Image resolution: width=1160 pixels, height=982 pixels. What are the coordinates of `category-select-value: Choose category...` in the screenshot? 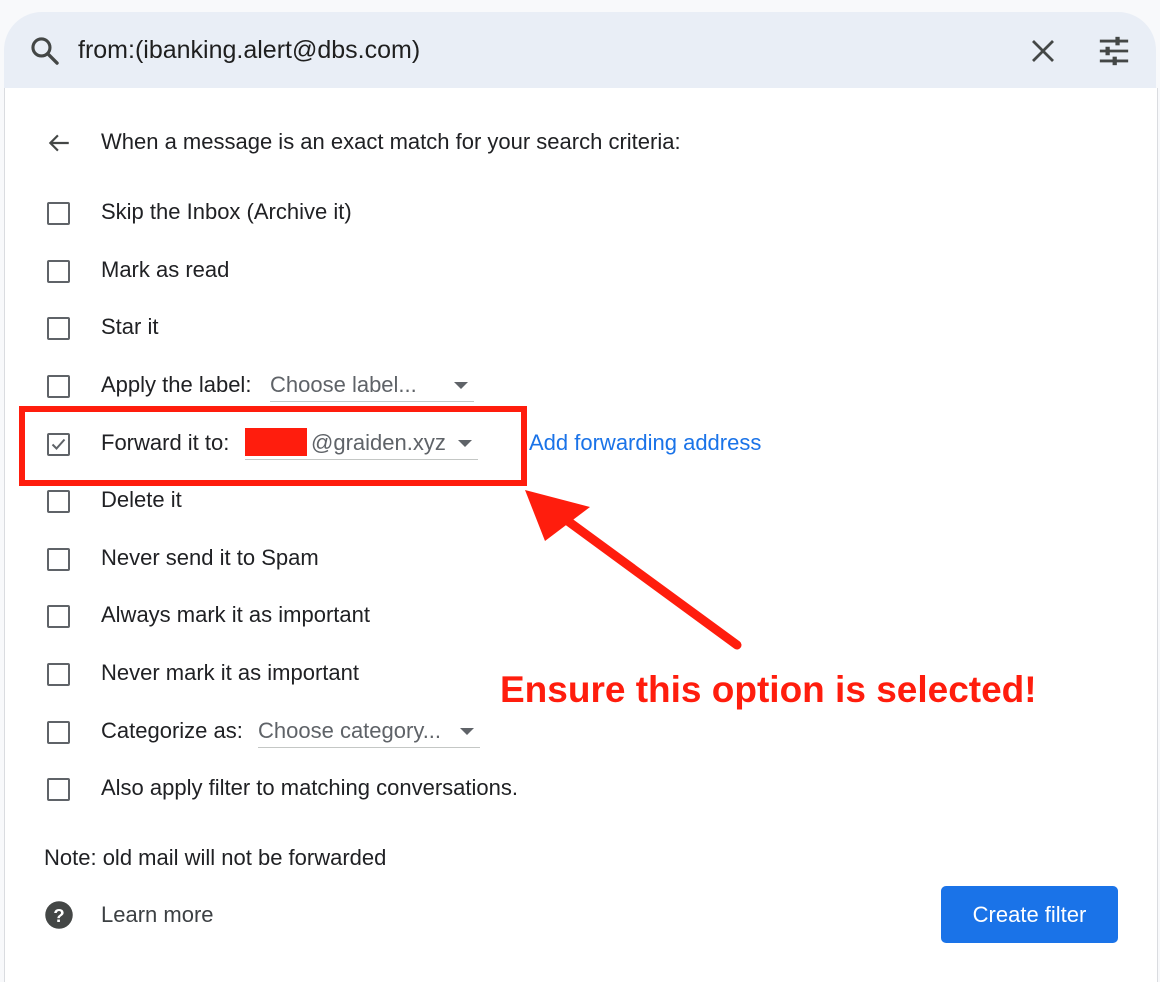 It's located at (350, 730).